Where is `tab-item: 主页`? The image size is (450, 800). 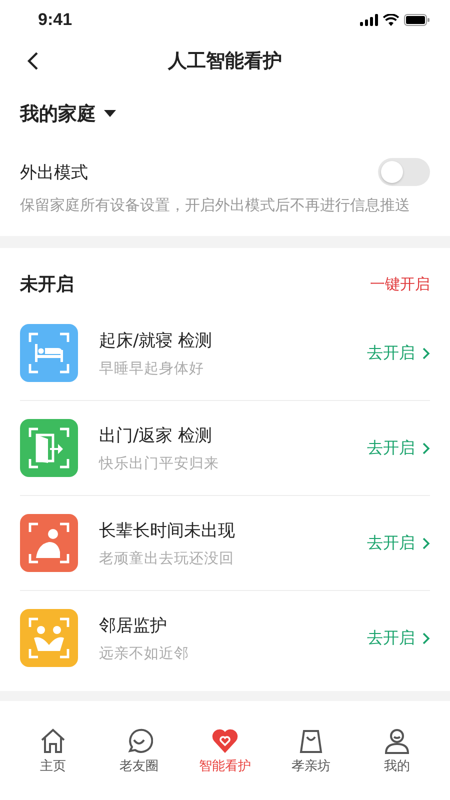 tab-item: 主页 is located at coordinates (53, 750).